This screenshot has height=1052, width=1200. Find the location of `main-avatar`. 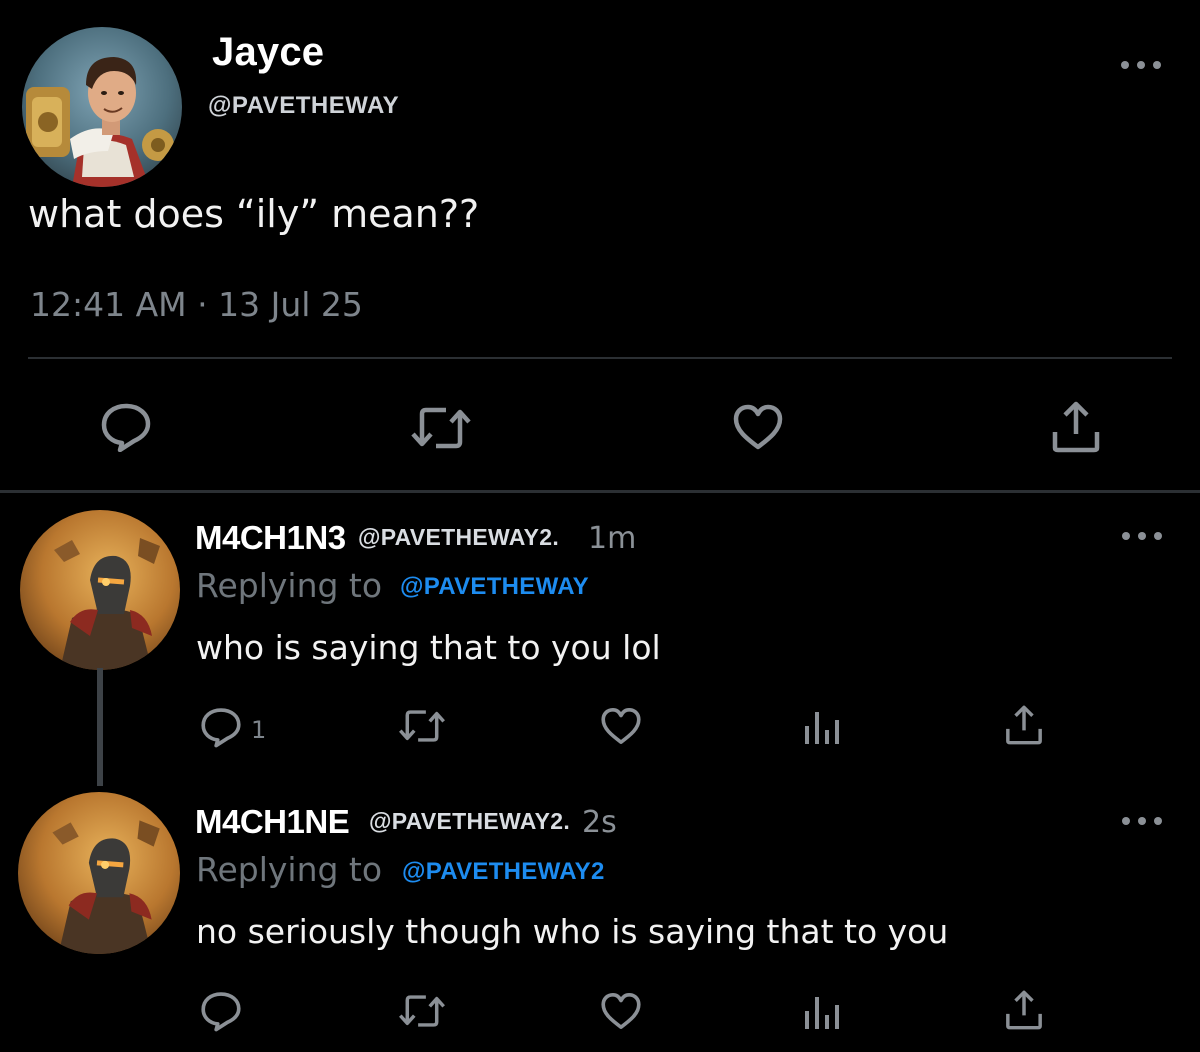

main-avatar is located at coordinates (102, 107).